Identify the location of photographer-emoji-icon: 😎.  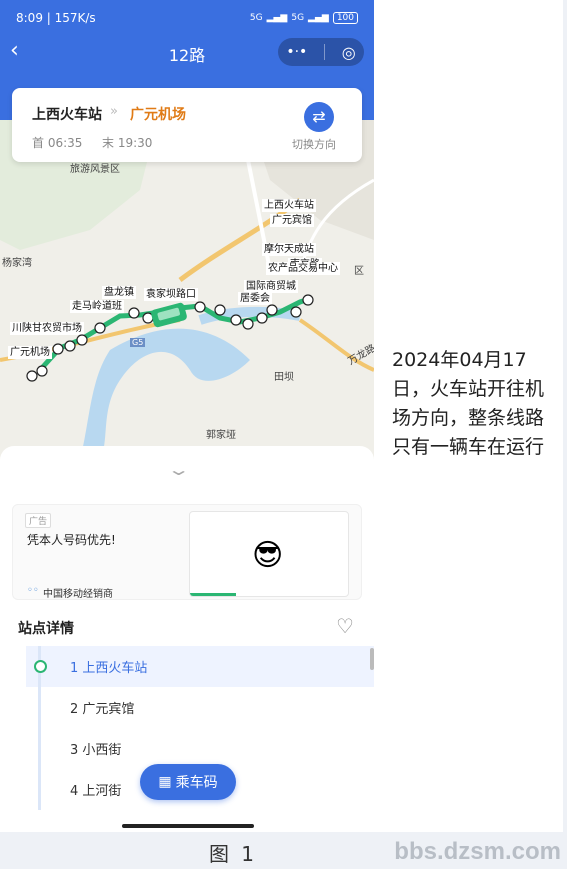
(268, 555).